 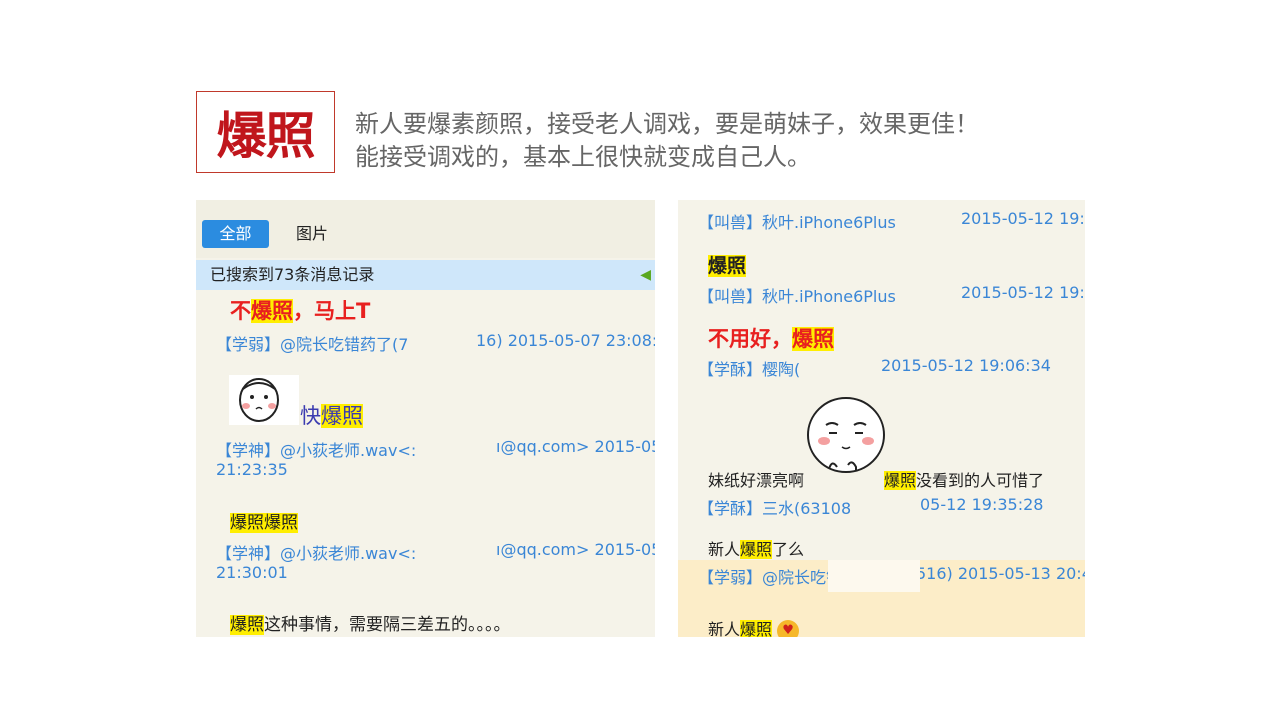 What do you see at coordinates (788, 628) in the screenshot?
I see `heart-eyes-emoji-icon: ♥` at bounding box center [788, 628].